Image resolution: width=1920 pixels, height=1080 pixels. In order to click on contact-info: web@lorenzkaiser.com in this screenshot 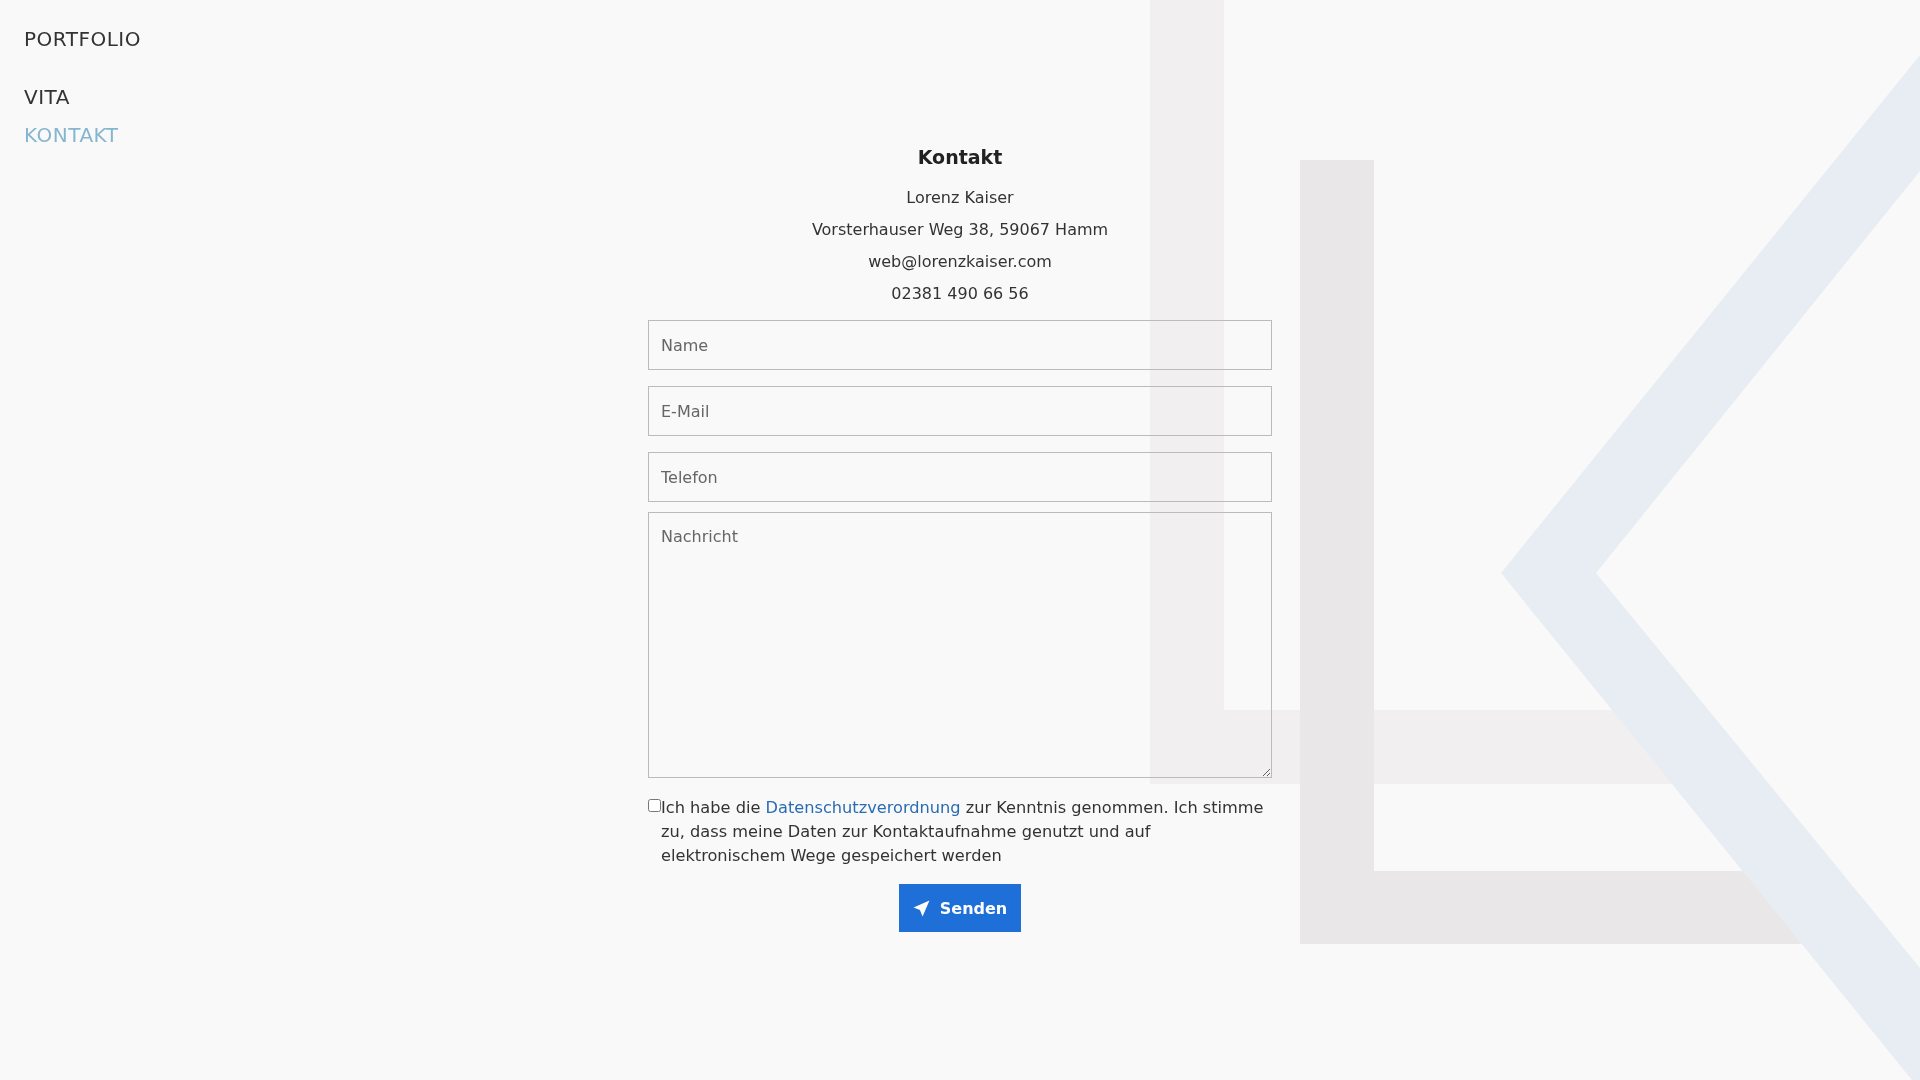, I will do `click(960, 262)`.